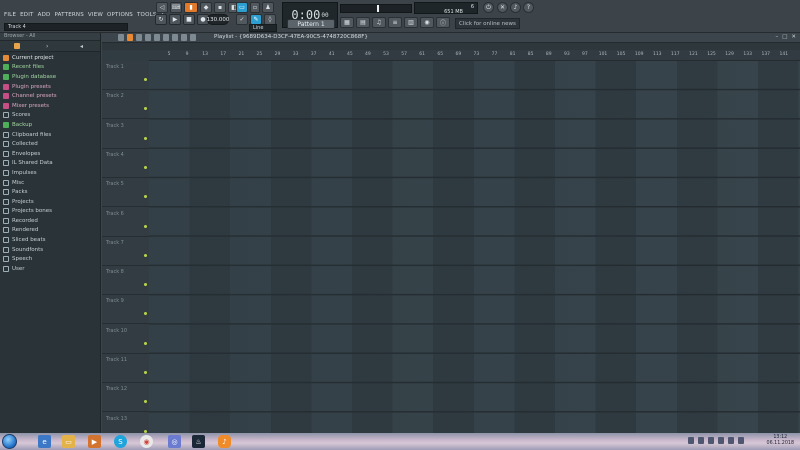 This screenshot has height=450, width=800. I want to click on browser-item: Scores, so click(50, 116).